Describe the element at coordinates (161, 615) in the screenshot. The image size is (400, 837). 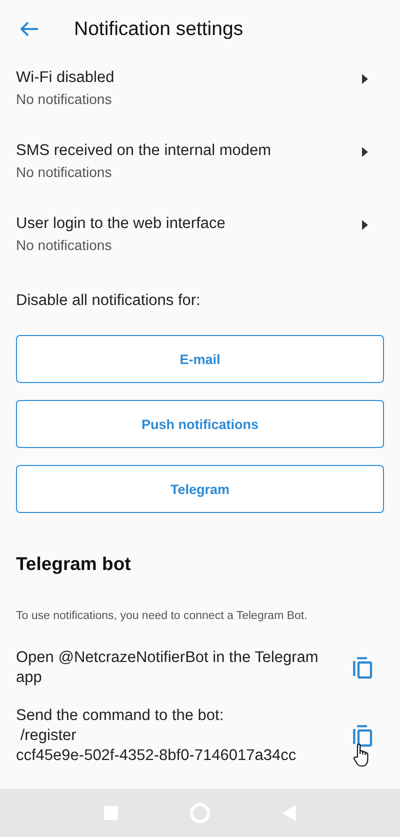
I see `hint-text: To use notifications, you need to connect a Telegram Bot.` at that location.